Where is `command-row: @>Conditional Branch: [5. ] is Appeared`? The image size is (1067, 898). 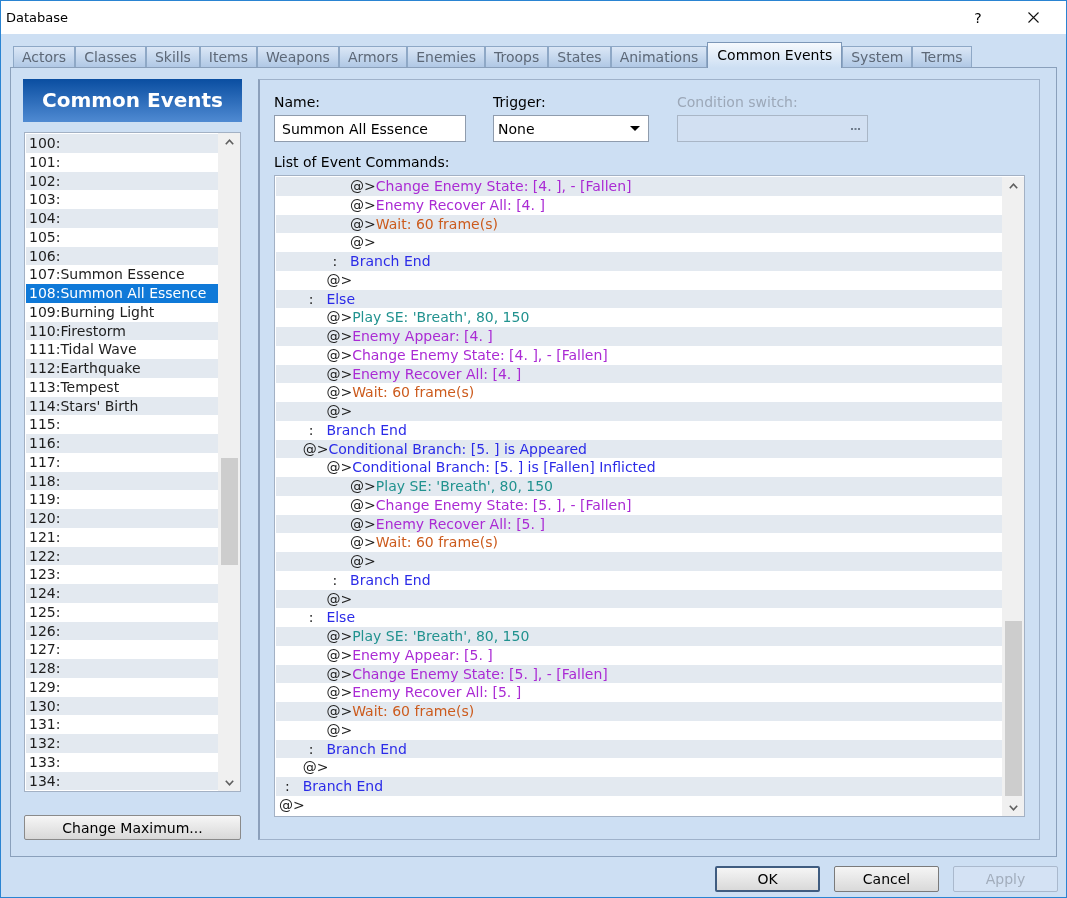
command-row: @>Conditional Branch: [5. ] is Appeared is located at coordinates (639, 449).